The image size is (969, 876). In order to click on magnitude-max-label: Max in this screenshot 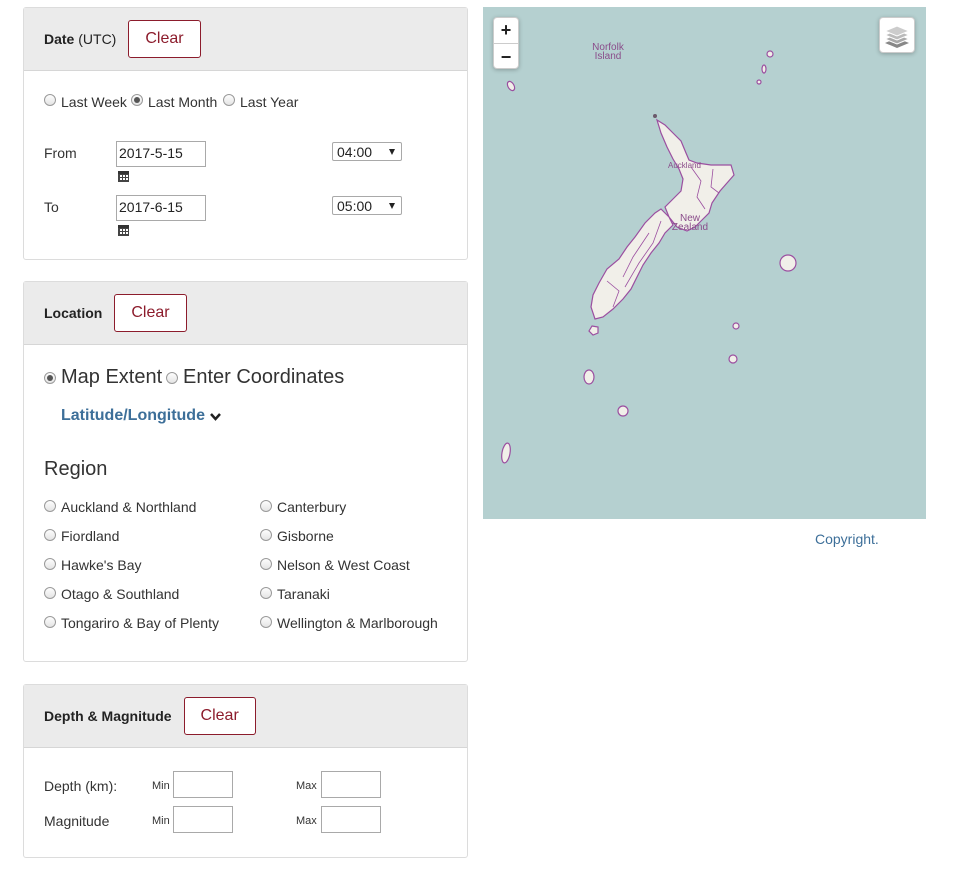, I will do `click(306, 821)`.